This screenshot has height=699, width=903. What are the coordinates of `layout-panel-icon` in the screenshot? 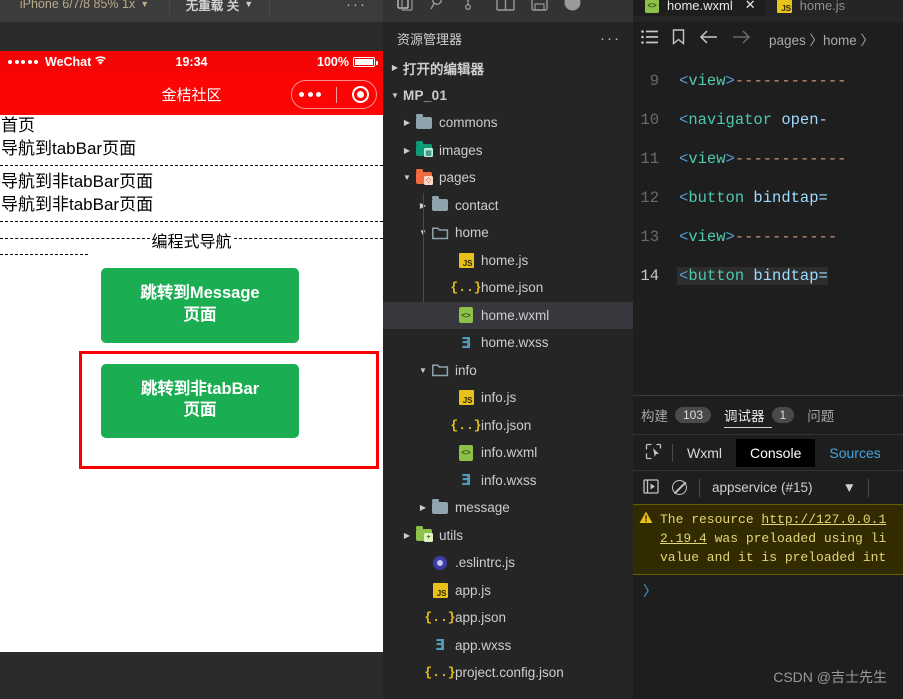 It's located at (505, 8).